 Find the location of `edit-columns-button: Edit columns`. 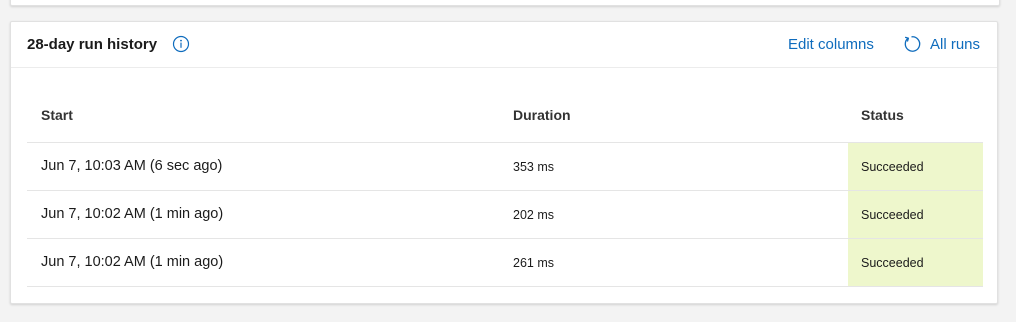

edit-columns-button: Edit columns is located at coordinates (831, 44).